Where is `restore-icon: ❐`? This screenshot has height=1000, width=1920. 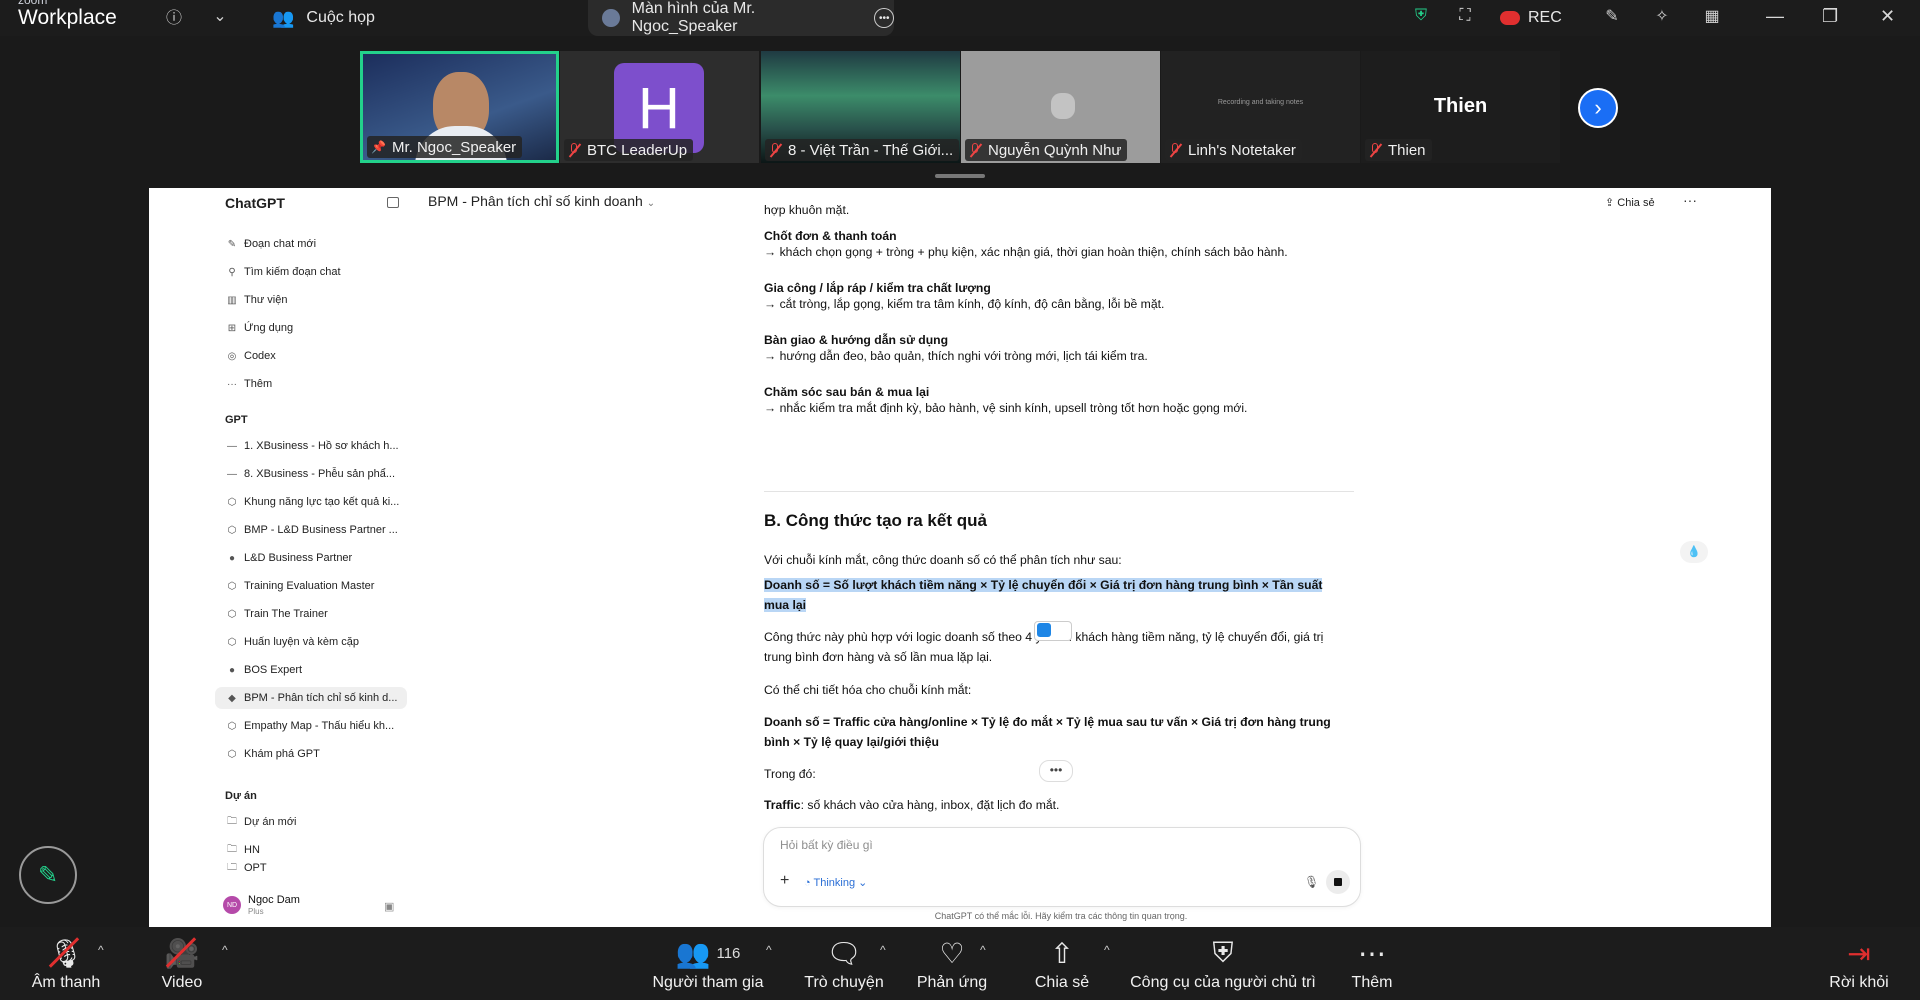 restore-icon: ❐ is located at coordinates (1830, 16).